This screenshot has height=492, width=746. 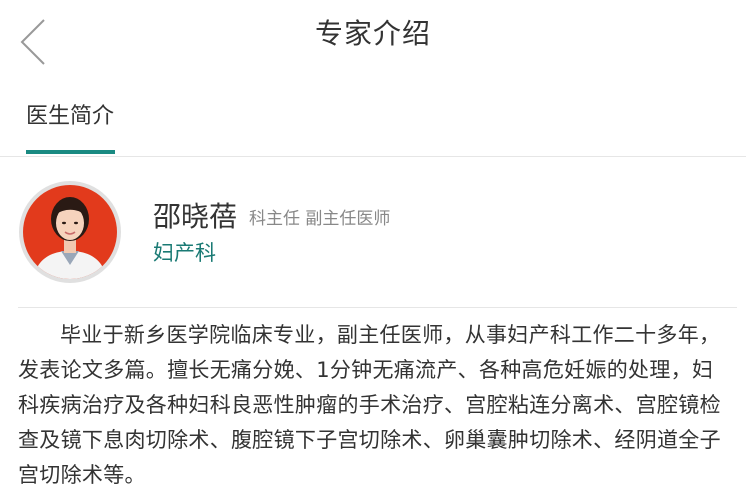 I want to click on divider, so click(x=377, y=307).